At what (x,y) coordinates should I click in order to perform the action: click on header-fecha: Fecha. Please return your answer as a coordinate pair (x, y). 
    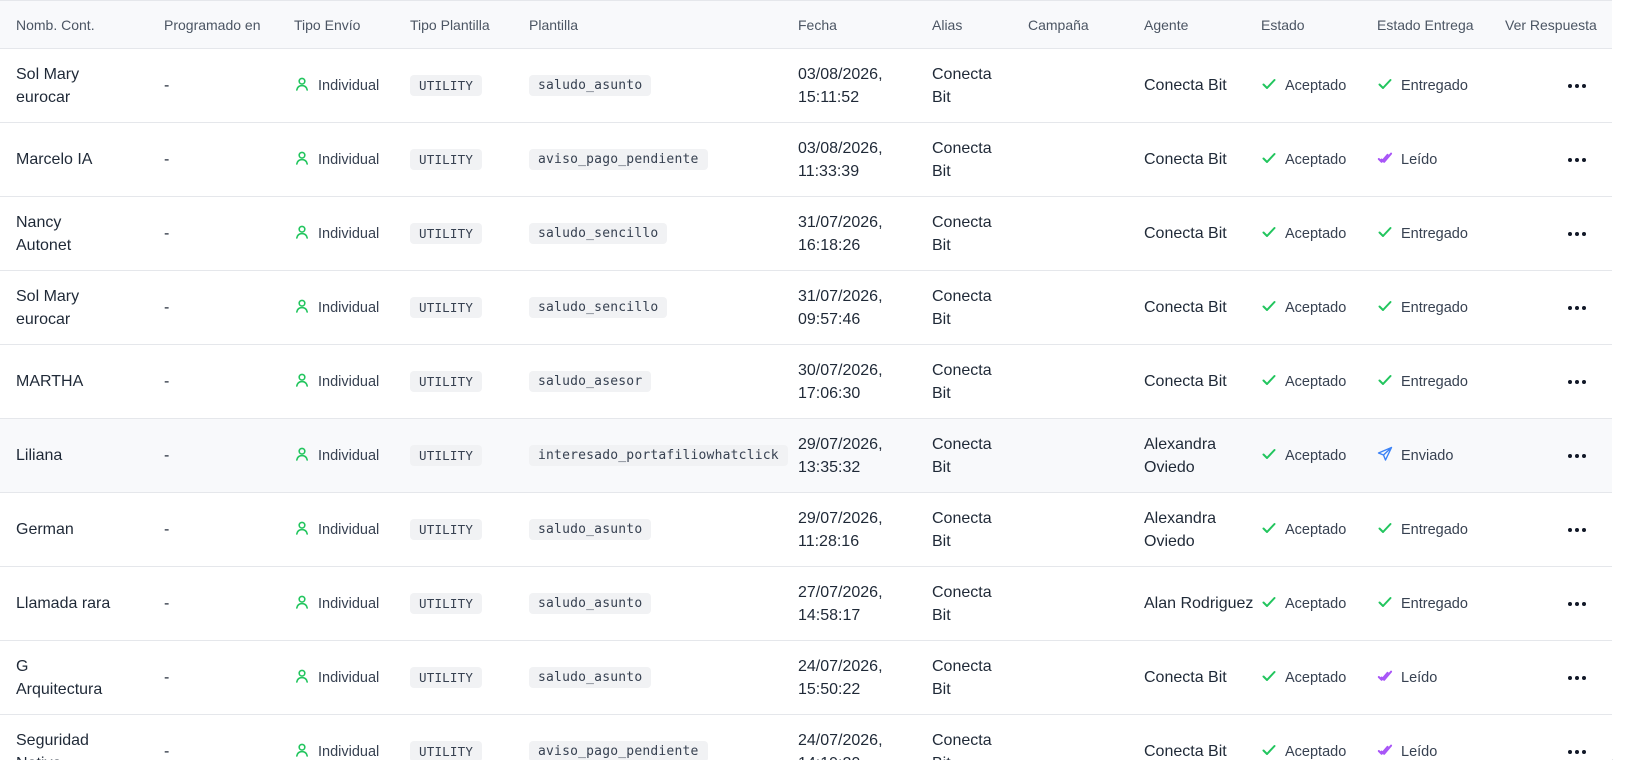
    Looking at the image, I should click on (860, 24).